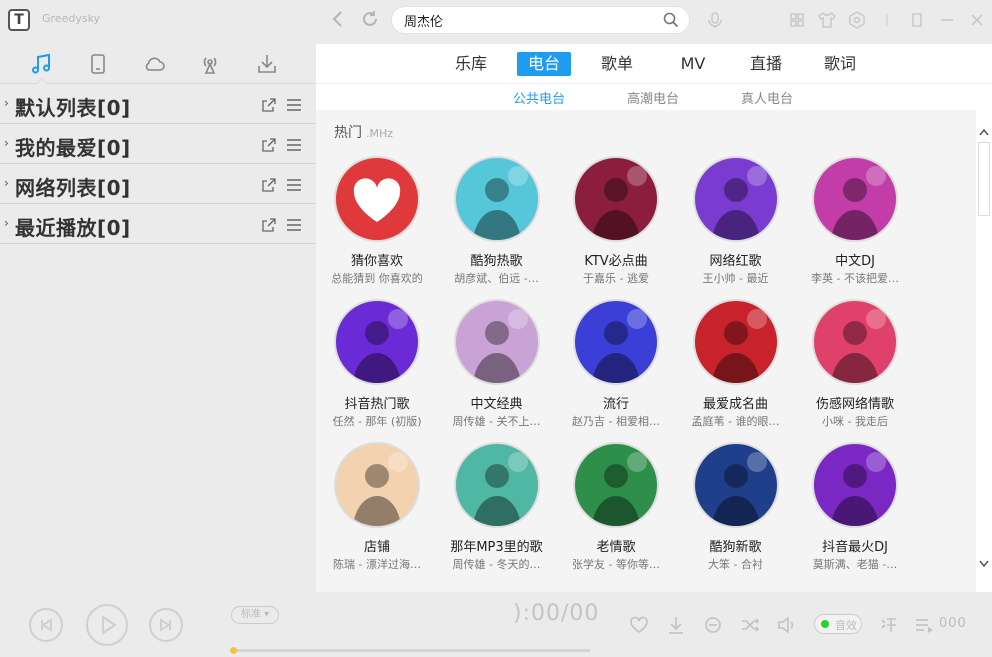  I want to click on play-button, so click(107, 625).